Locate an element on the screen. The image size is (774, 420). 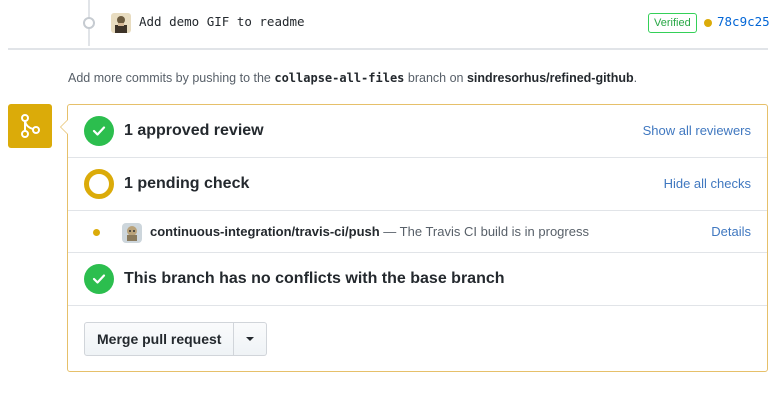
pending-dot-icon is located at coordinates (96, 232).